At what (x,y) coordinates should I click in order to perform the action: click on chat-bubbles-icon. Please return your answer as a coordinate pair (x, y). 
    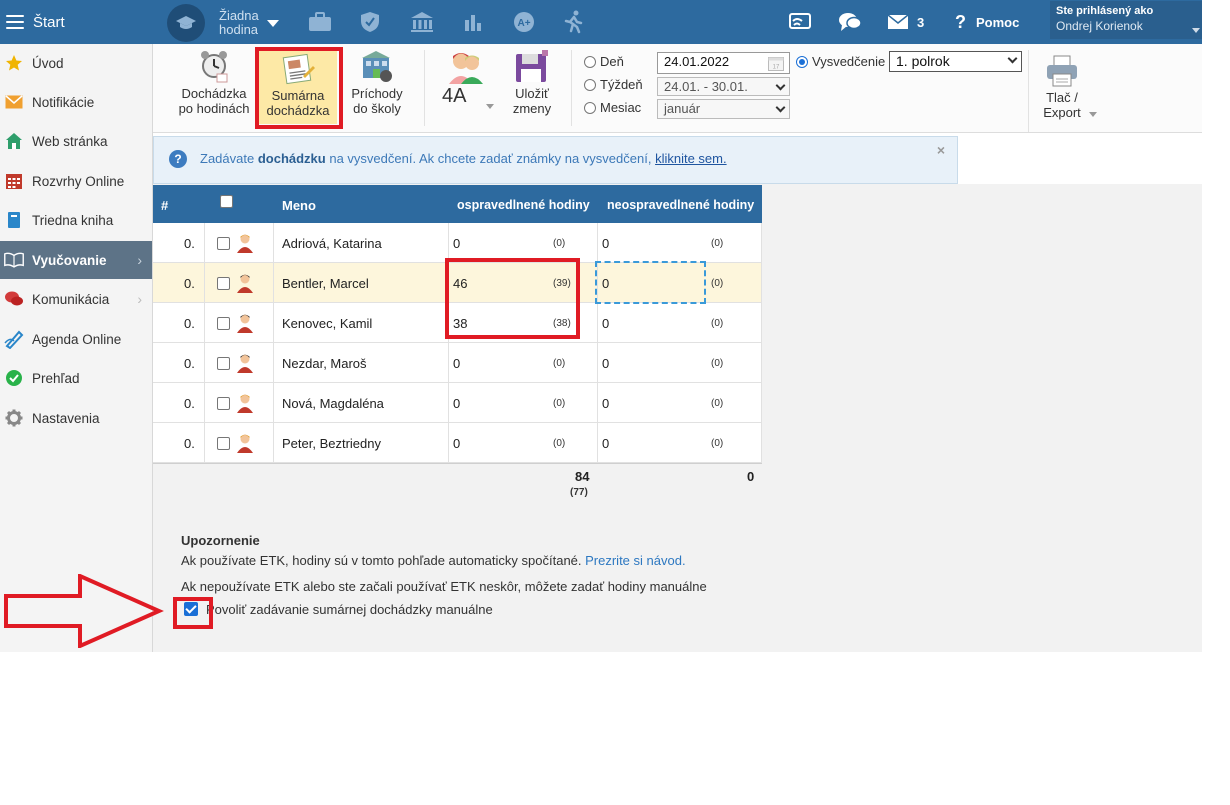
    Looking at the image, I should click on (14, 299).